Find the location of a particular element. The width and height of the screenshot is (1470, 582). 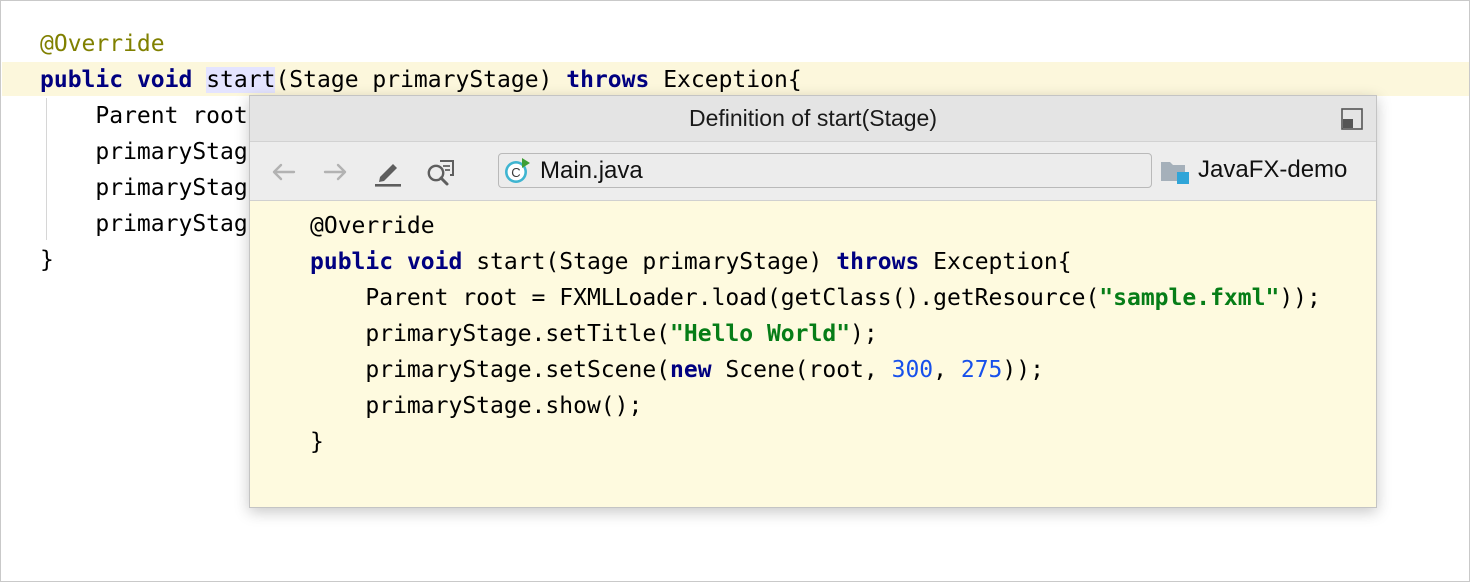

editor-line-1: @Override is located at coordinates (102, 44).